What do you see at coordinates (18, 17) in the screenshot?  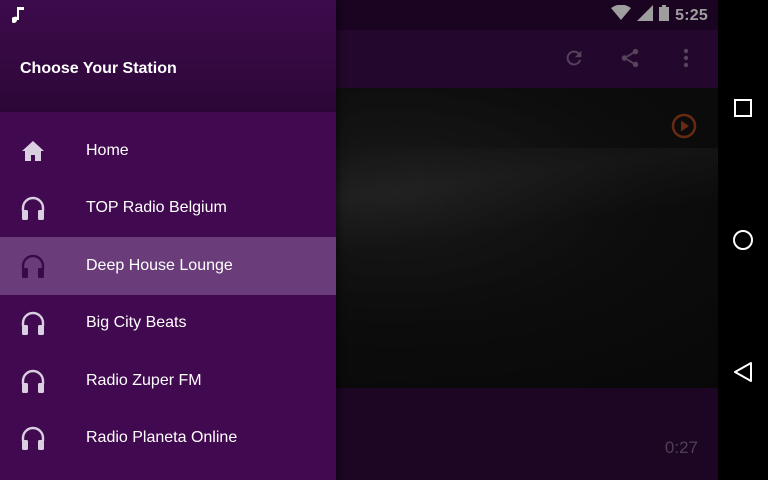 I see `music-note-icon` at bounding box center [18, 17].